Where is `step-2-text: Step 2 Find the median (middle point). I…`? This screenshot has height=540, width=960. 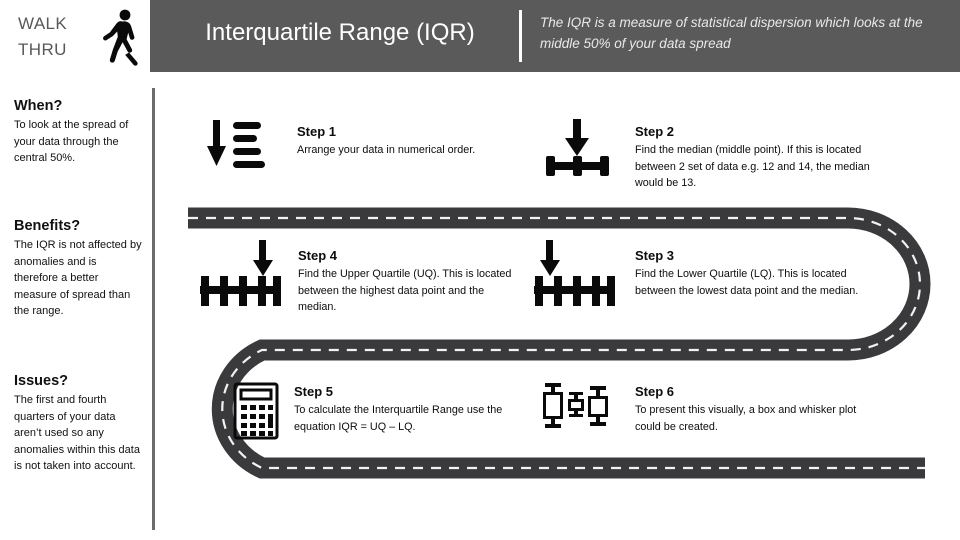 step-2-text: Step 2 Find the median (middle point). I… is located at coordinates (765, 158).